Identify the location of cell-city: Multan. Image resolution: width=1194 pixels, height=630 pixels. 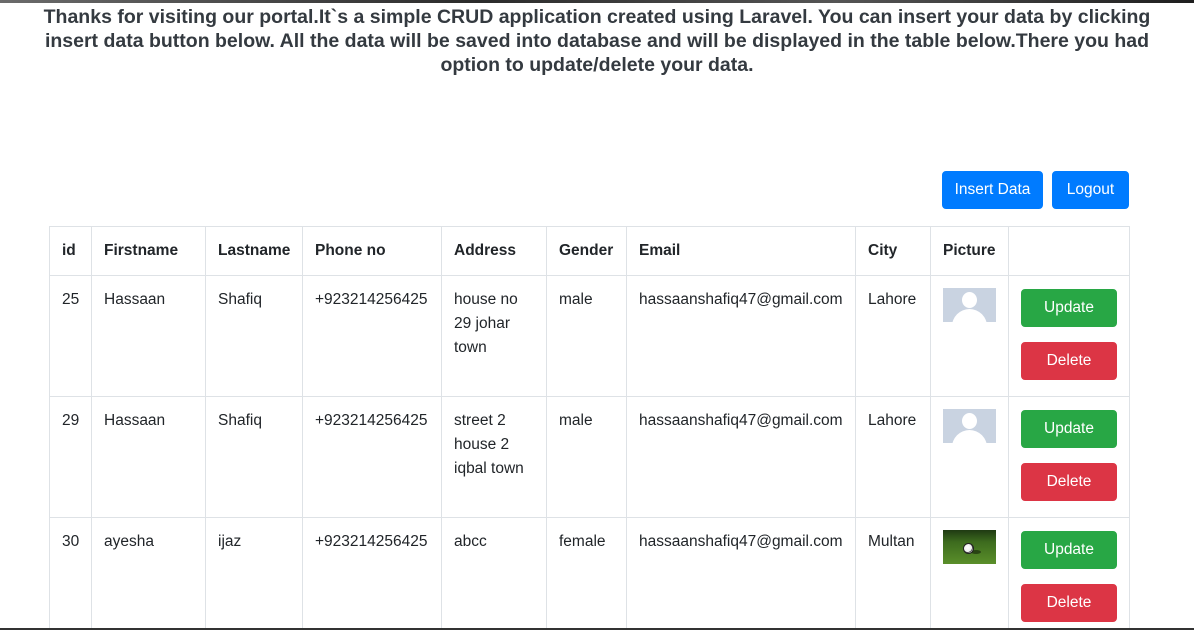
(893, 573).